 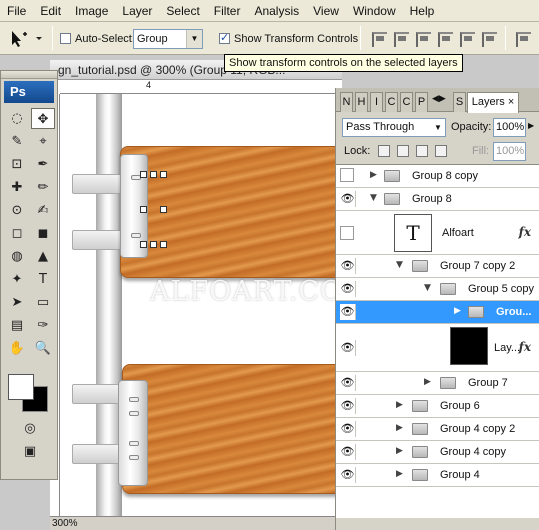 What do you see at coordinates (394, 127) in the screenshot?
I see `blend-mode-dropdown: Pass Through ▼` at bounding box center [394, 127].